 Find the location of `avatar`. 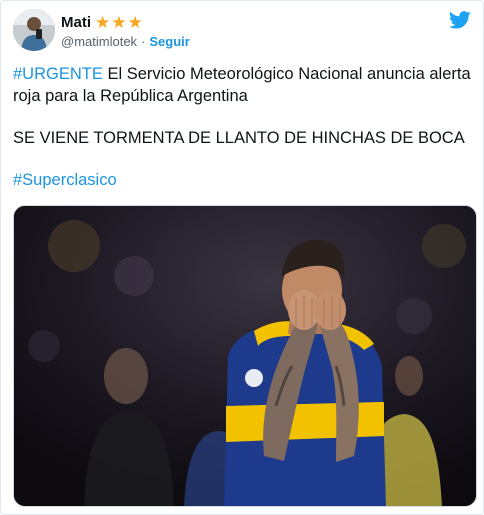

avatar is located at coordinates (34, 30).